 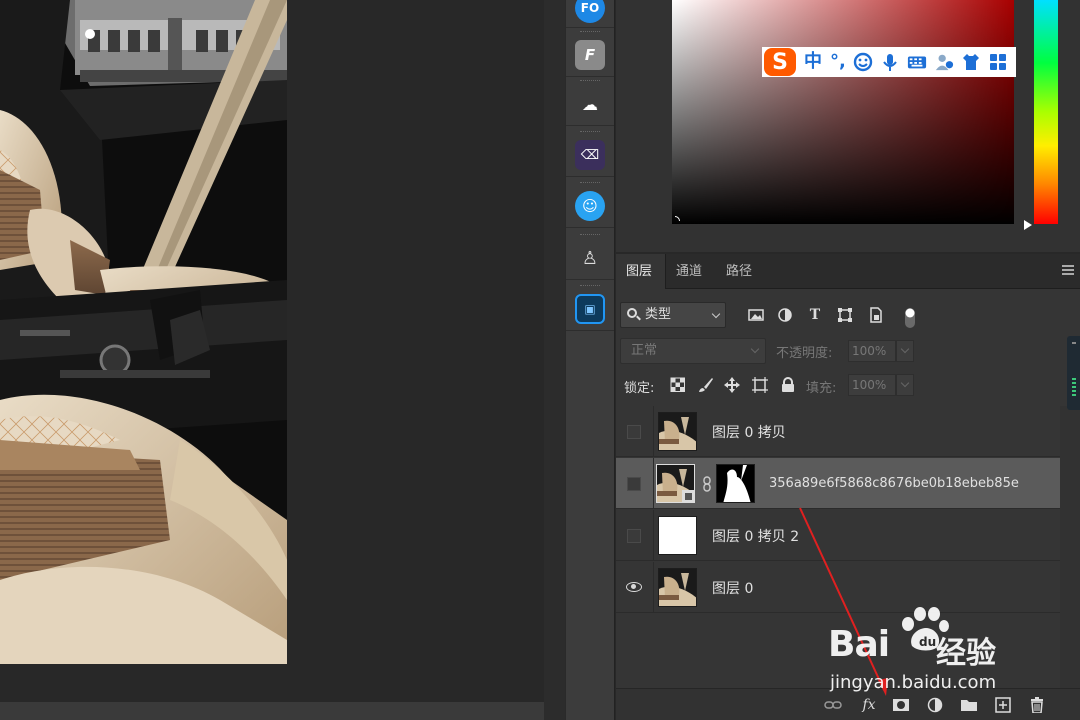 What do you see at coordinates (755, 536) in the screenshot?
I see `layer-name: 图层 0 拷贝 2` at bounding box center [755, 536].